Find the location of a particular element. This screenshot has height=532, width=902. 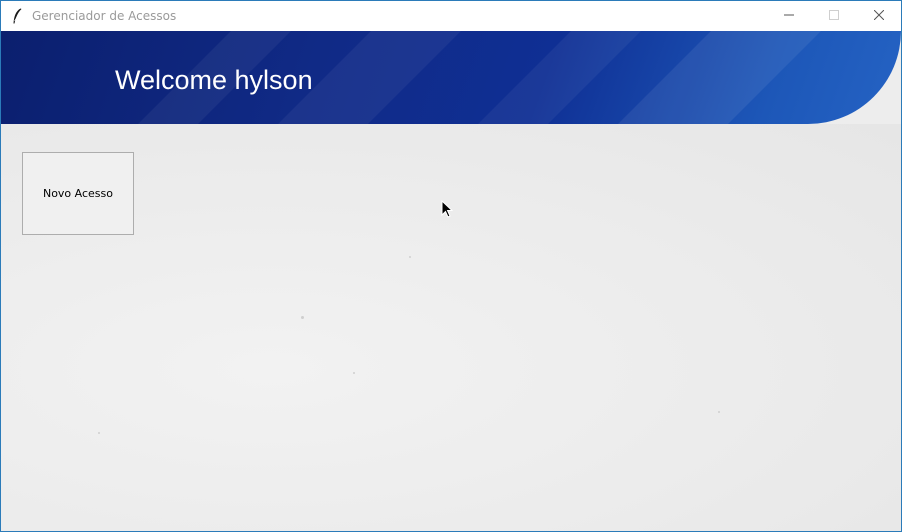

close-icon is located at coordinates (878, 16).